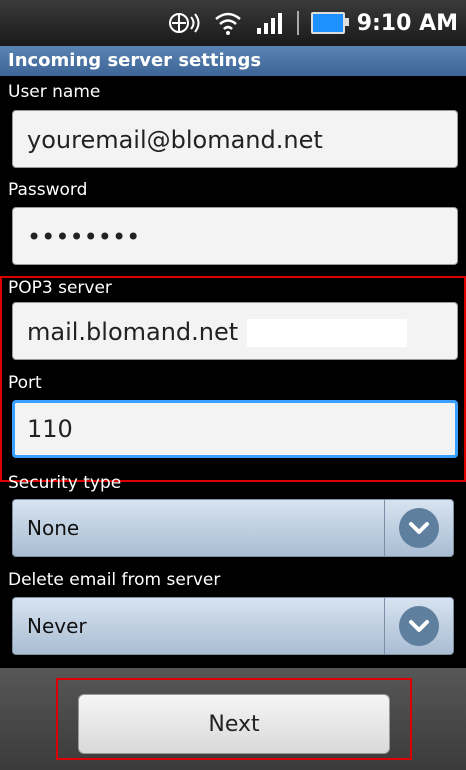  What do you see at coordinates (54, 92) in the screenshot?
I see `username-label: User name` at bounding box center [54, 92].